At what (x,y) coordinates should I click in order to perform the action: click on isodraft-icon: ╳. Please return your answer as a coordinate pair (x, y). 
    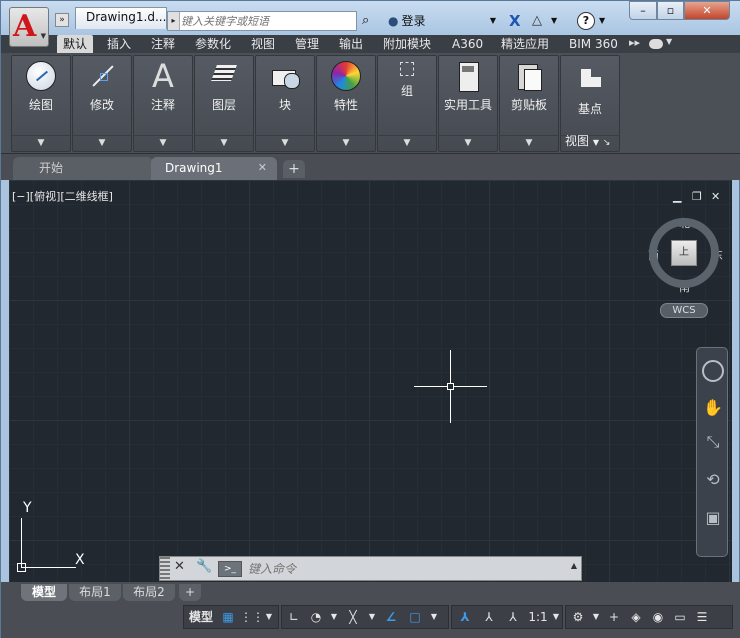
    Looking at the image, I should click on (353, 617).